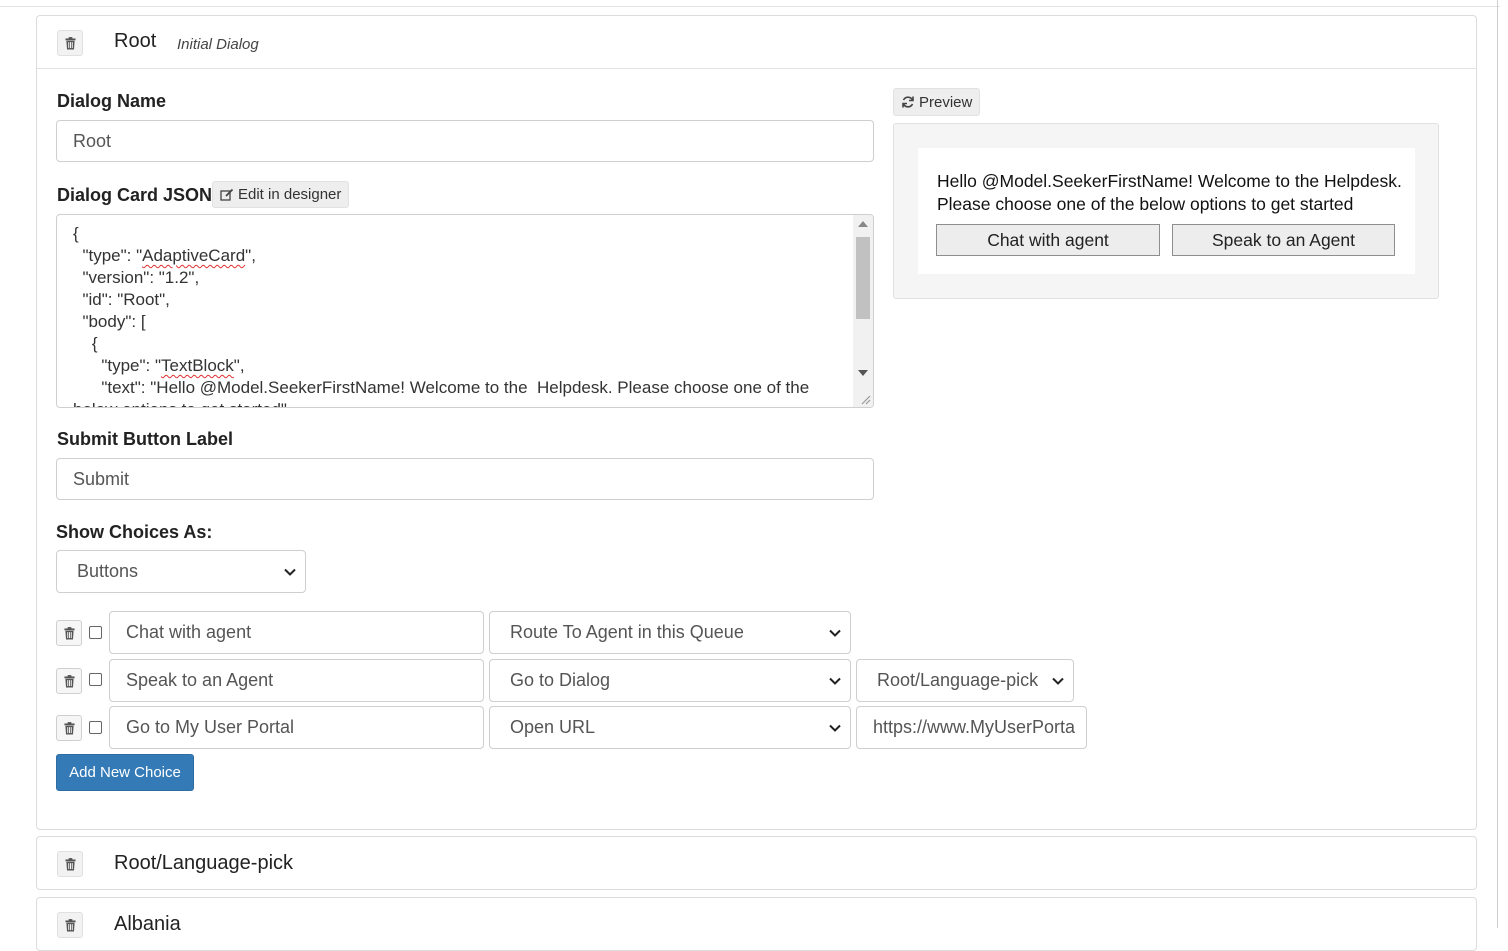  I want to click on add-new-choice-label: Add New Choice, so click(125, 772).